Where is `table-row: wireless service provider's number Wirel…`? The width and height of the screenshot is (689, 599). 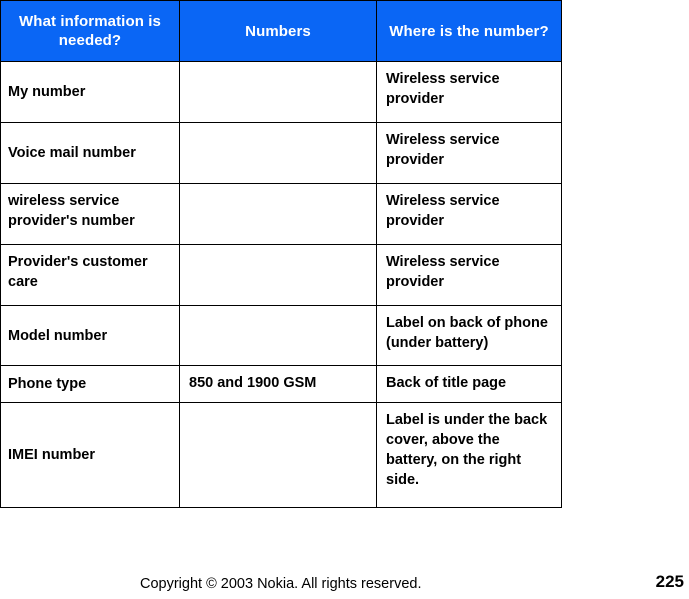 table-row: wireless service provider's number Wirel… is located at coordinates (281, 214).